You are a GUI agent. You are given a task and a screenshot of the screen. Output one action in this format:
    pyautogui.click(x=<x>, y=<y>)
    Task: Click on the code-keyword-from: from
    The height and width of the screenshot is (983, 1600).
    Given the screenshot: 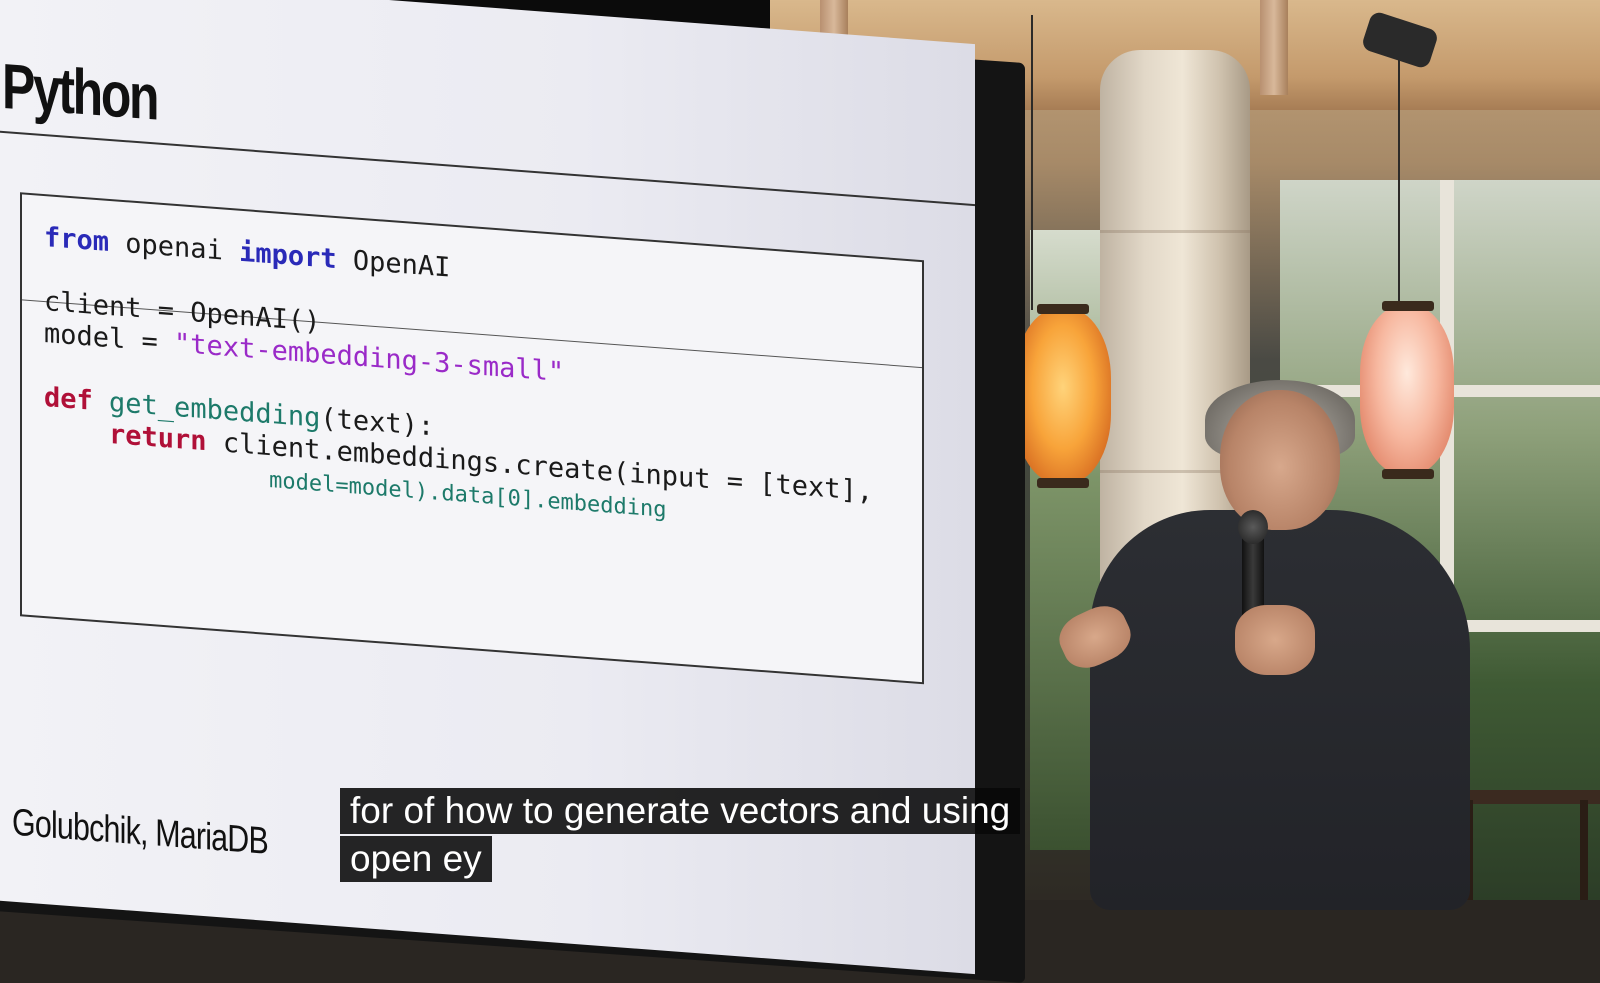 What is the action you would take?
    pyautogui.click(x=77, y=240)
    